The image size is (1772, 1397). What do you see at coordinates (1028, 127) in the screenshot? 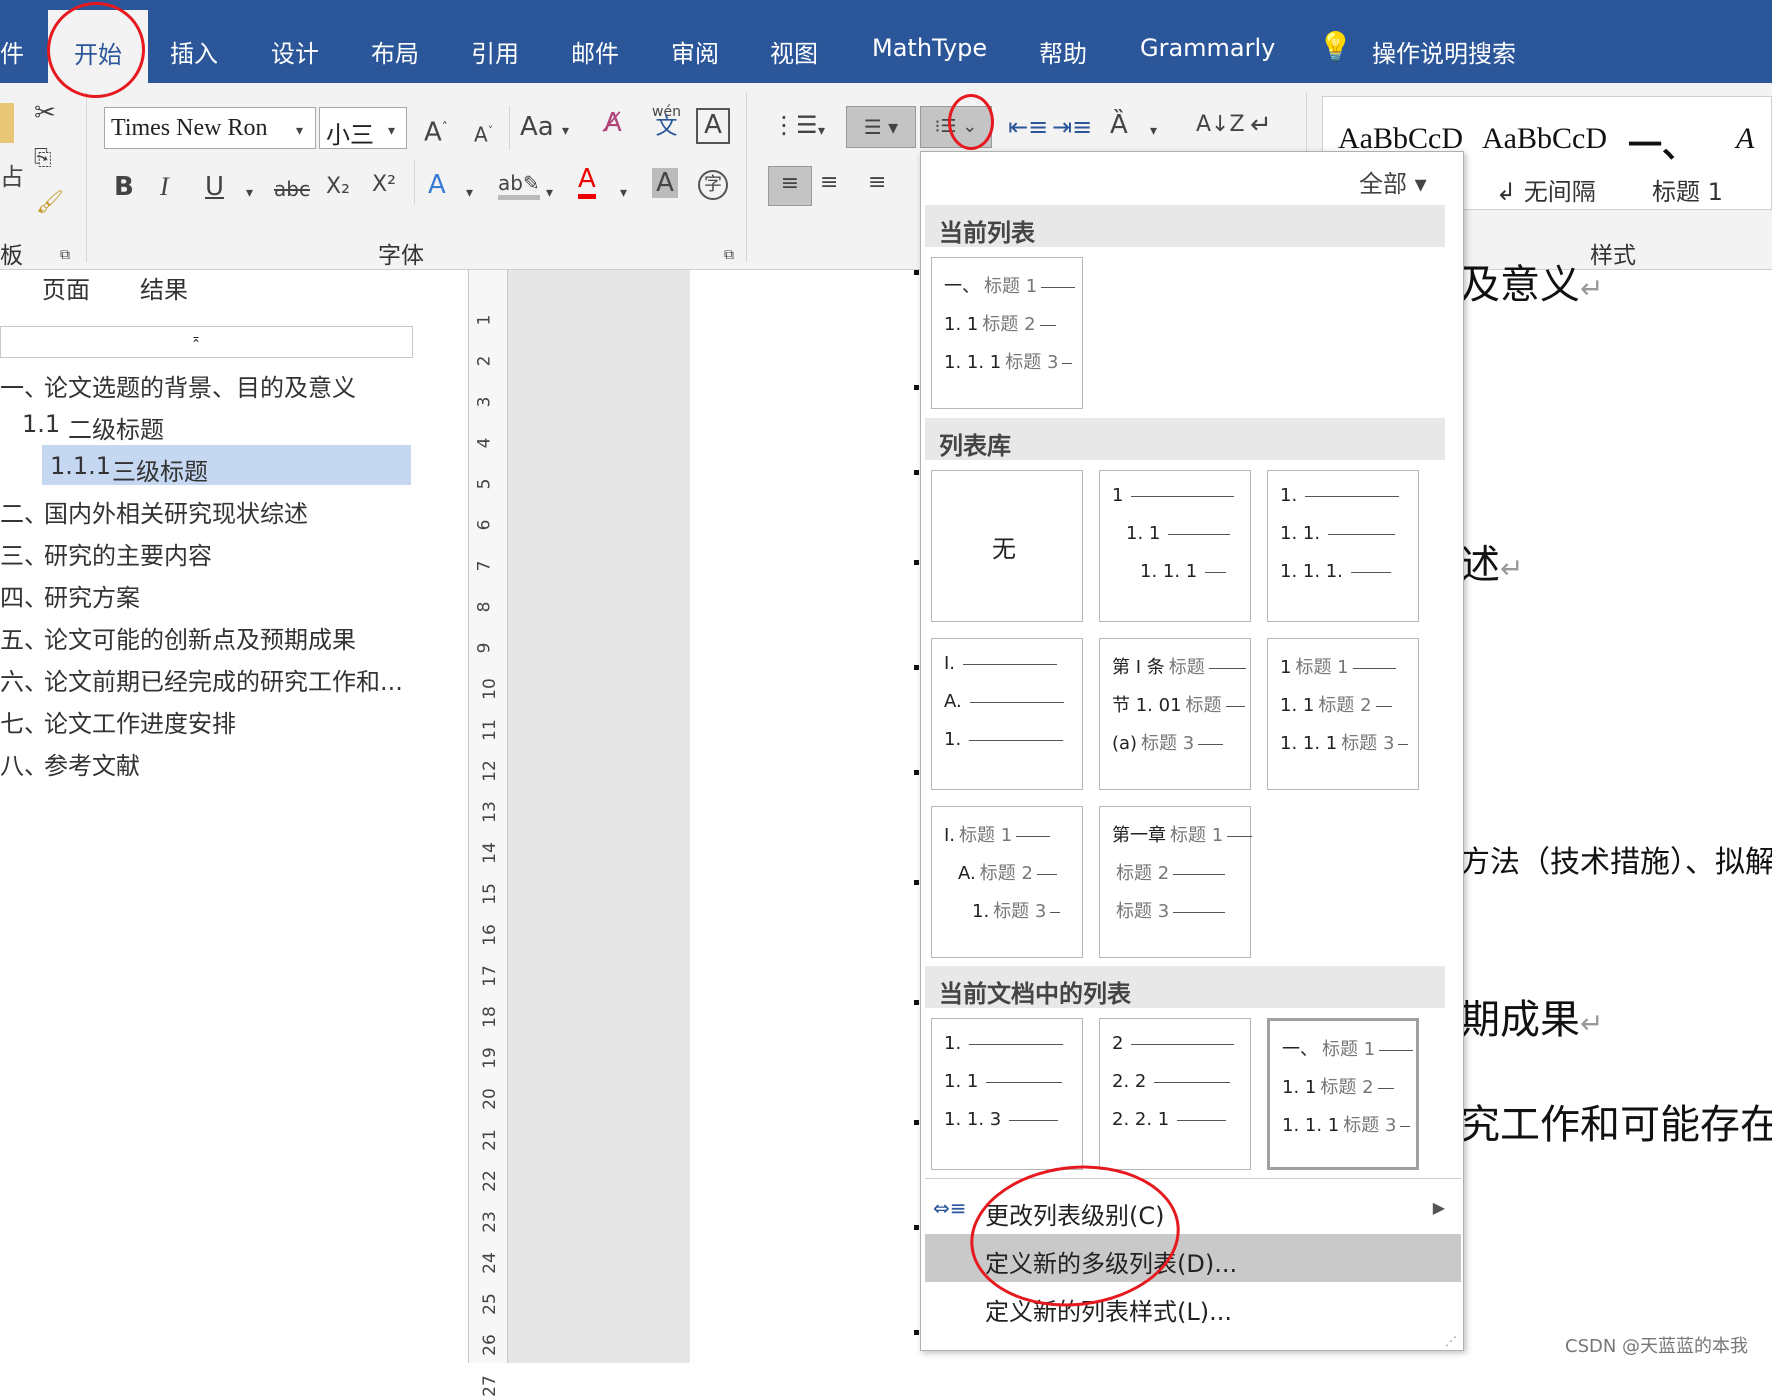
I see `decrease-indent-icon: ⇤≡` at bounding box center [1028, 127].